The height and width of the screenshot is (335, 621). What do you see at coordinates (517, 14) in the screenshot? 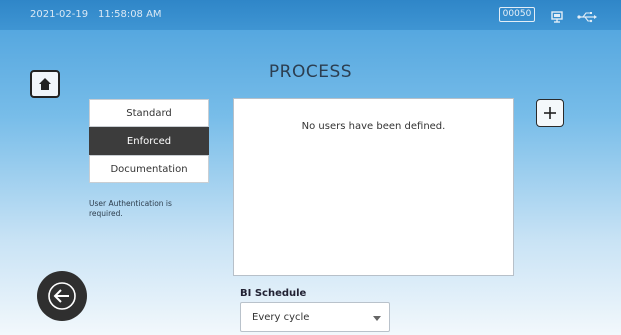
I see `cycle-counter: 00050` at bounding box center [517, 14].